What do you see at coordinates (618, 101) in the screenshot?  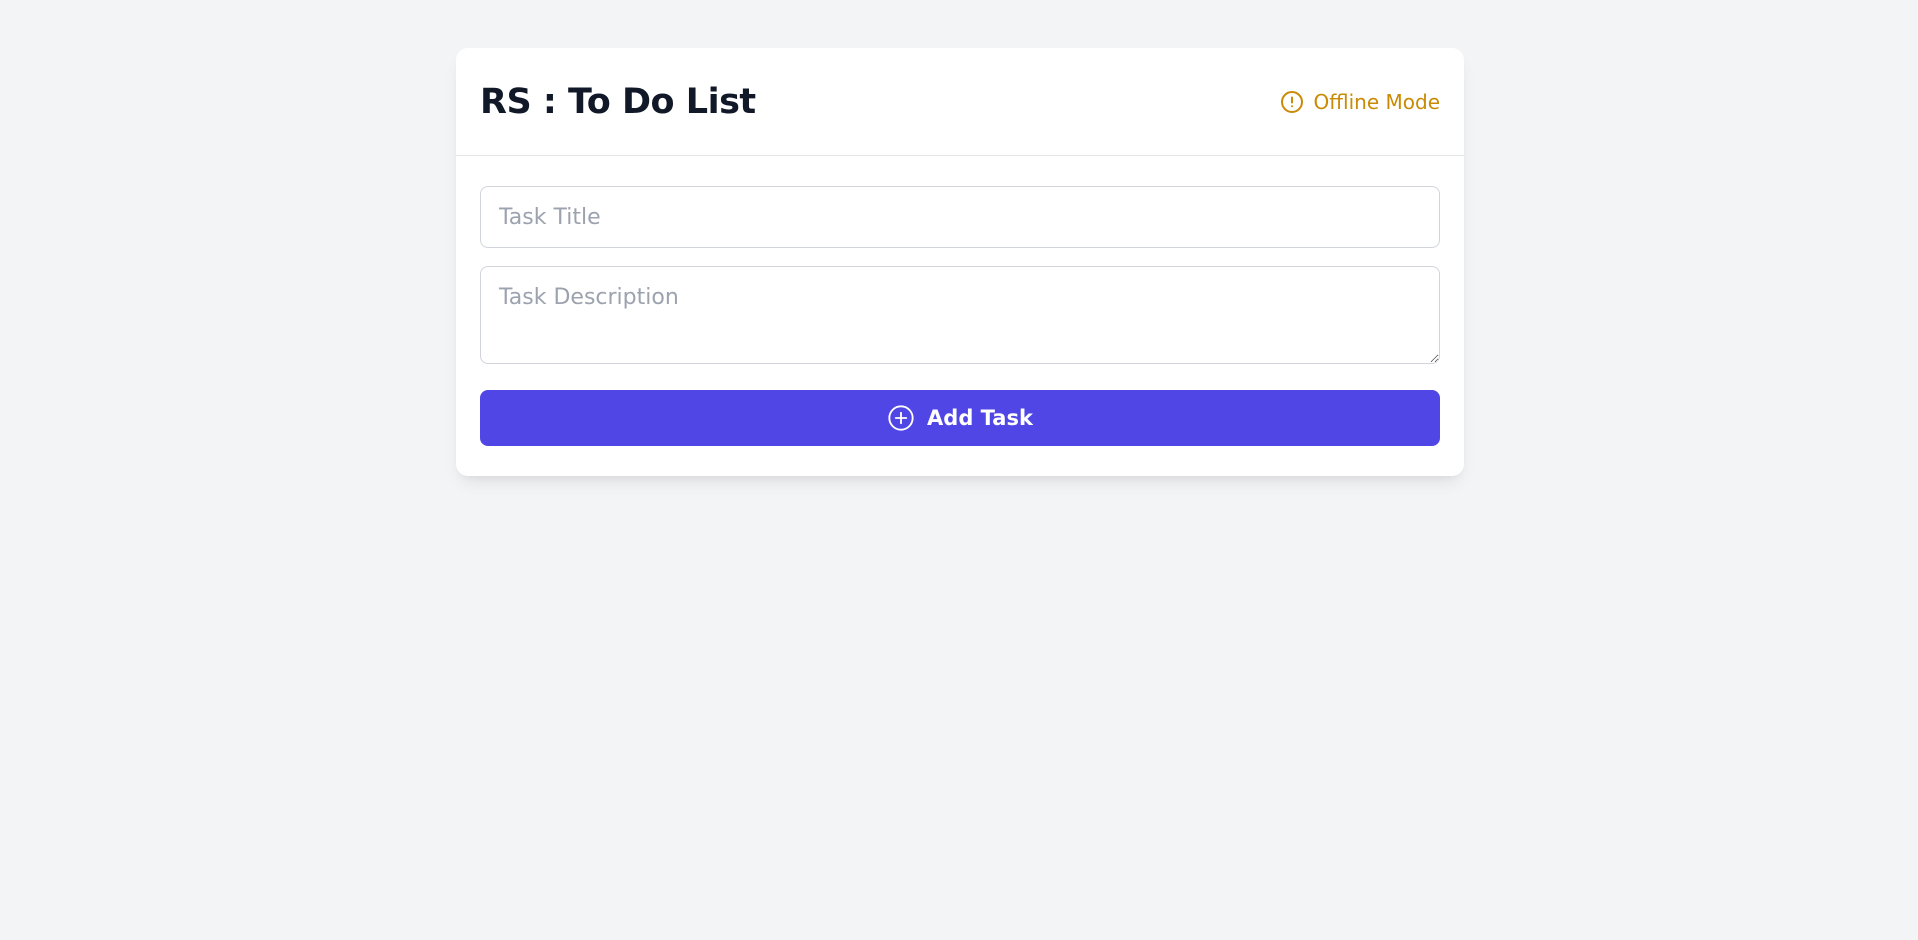 I see `page-title: RS : To Do List` at bounding box center [618, 101].